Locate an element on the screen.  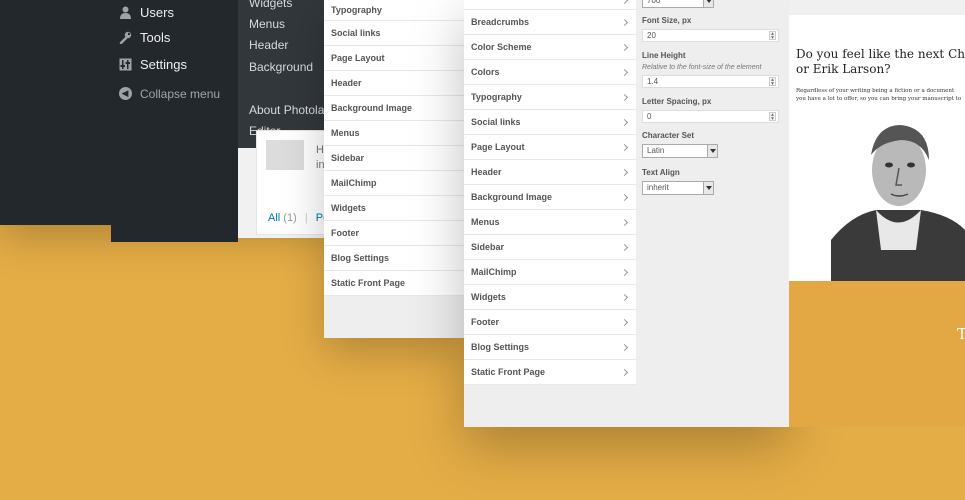
customizer-section-item: Color Scheme is located at coordinates (550, 47).